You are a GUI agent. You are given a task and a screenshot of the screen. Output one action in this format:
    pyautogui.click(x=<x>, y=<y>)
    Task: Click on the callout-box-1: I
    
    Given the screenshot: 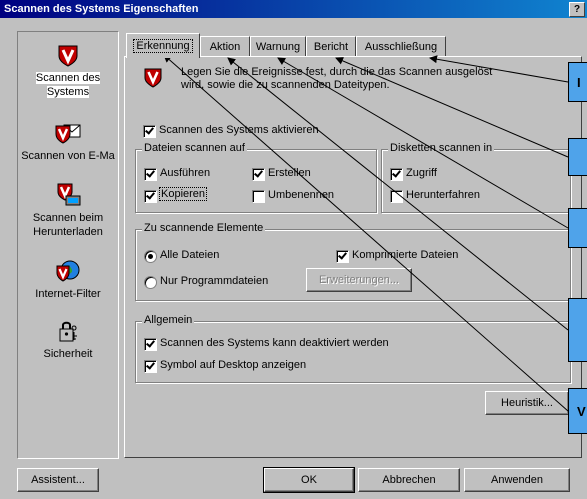 What is the action you would take?
    pyautogui.click(x=577, y=82)
    